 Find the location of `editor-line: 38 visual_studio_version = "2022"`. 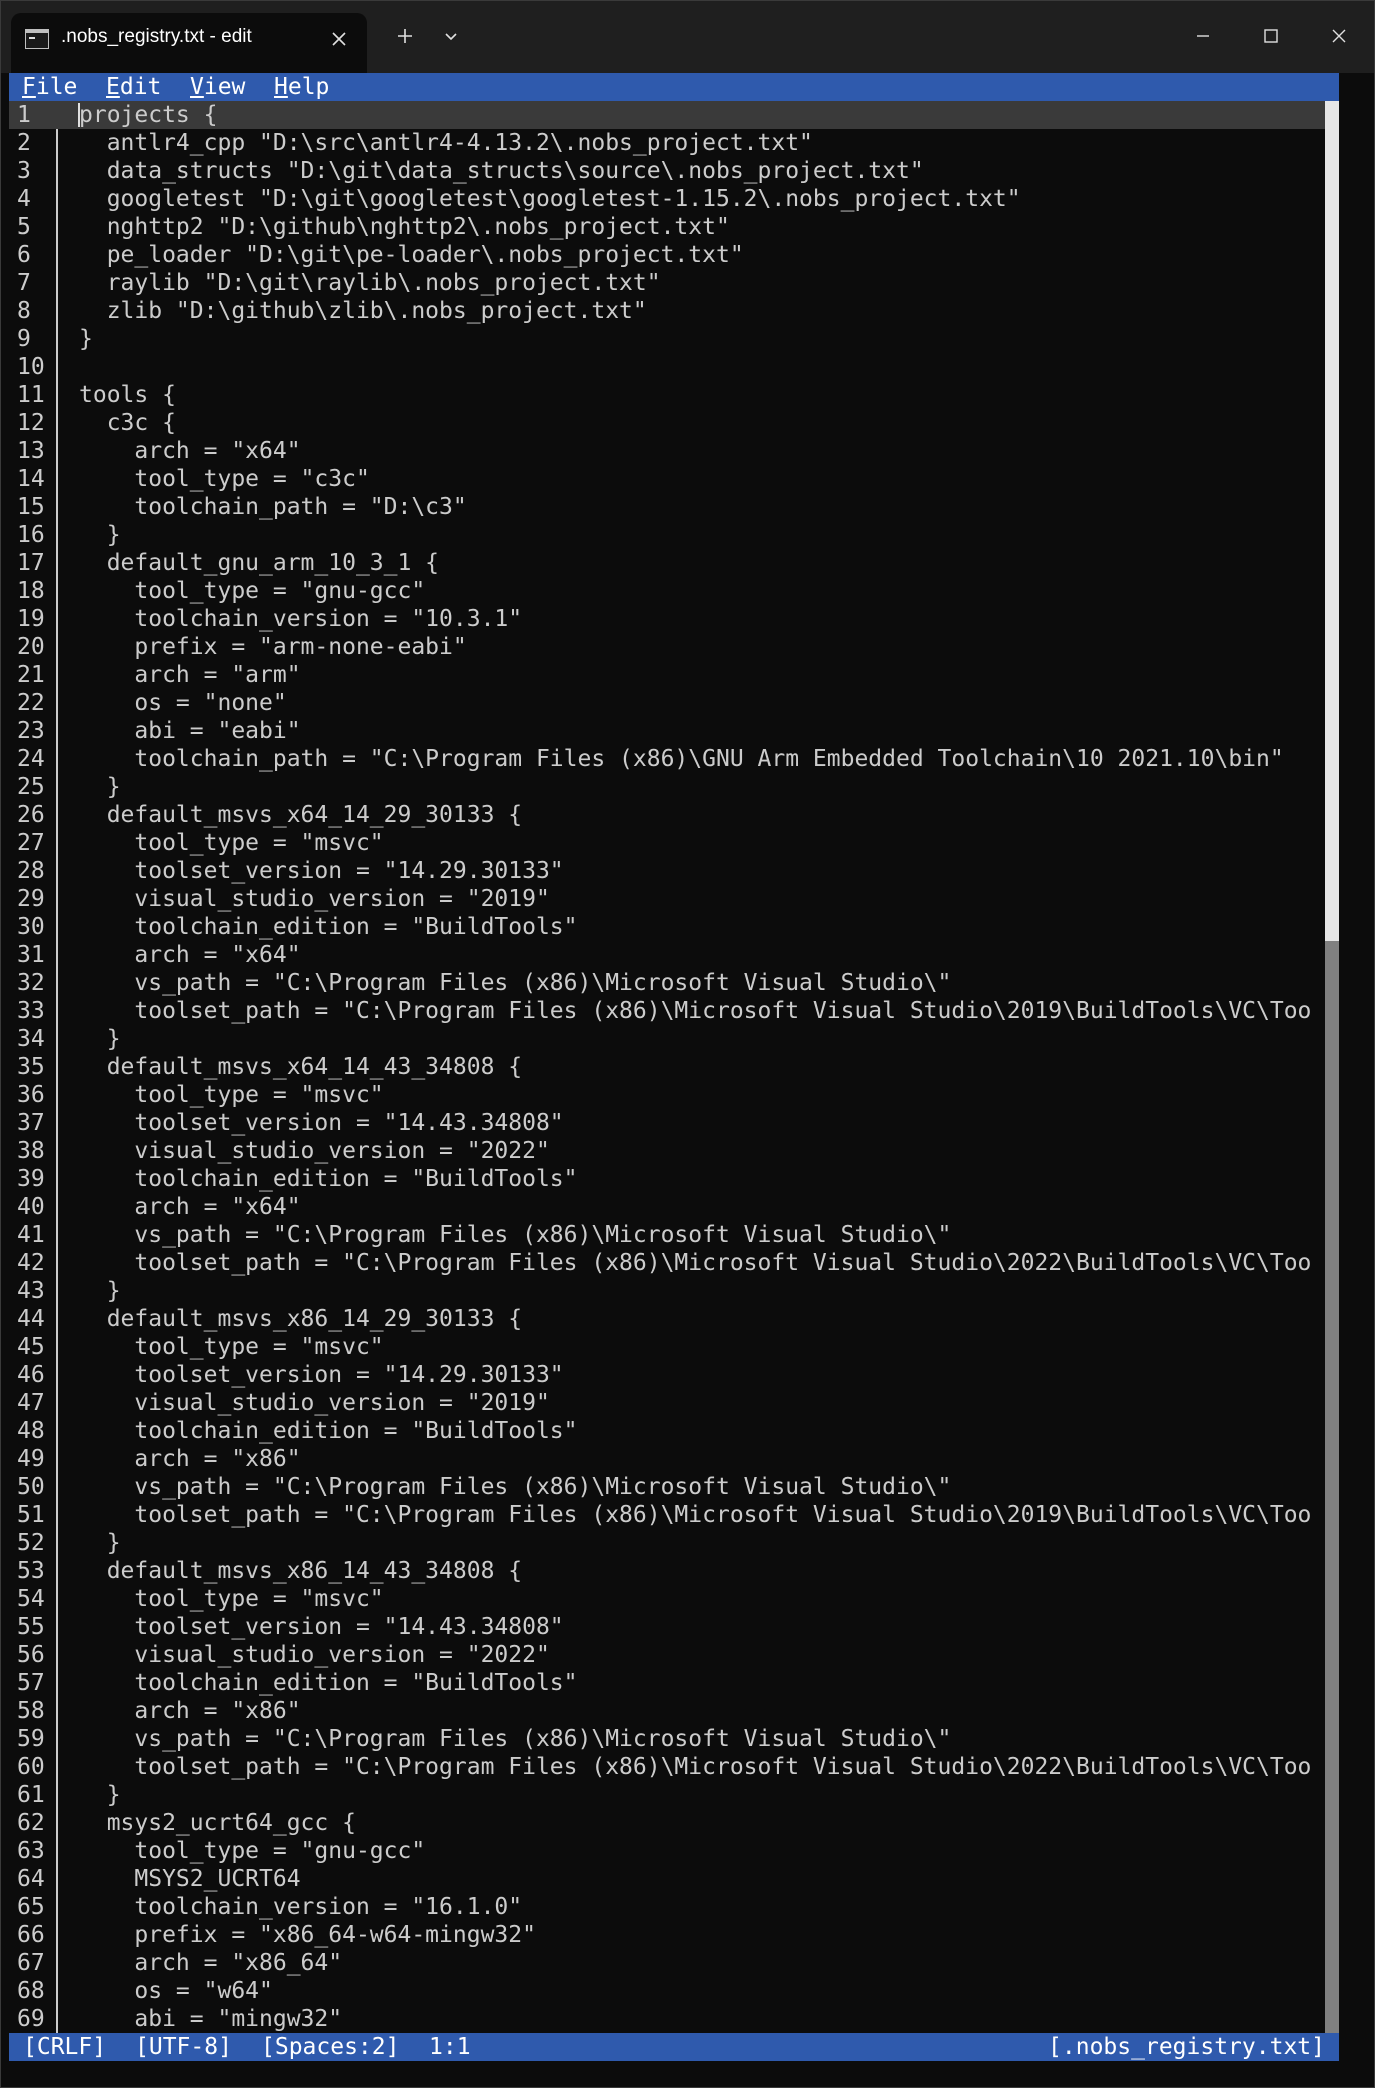

editor-line: 38 visual_studio_version = "2022" is located at coordinates (674, 1151).